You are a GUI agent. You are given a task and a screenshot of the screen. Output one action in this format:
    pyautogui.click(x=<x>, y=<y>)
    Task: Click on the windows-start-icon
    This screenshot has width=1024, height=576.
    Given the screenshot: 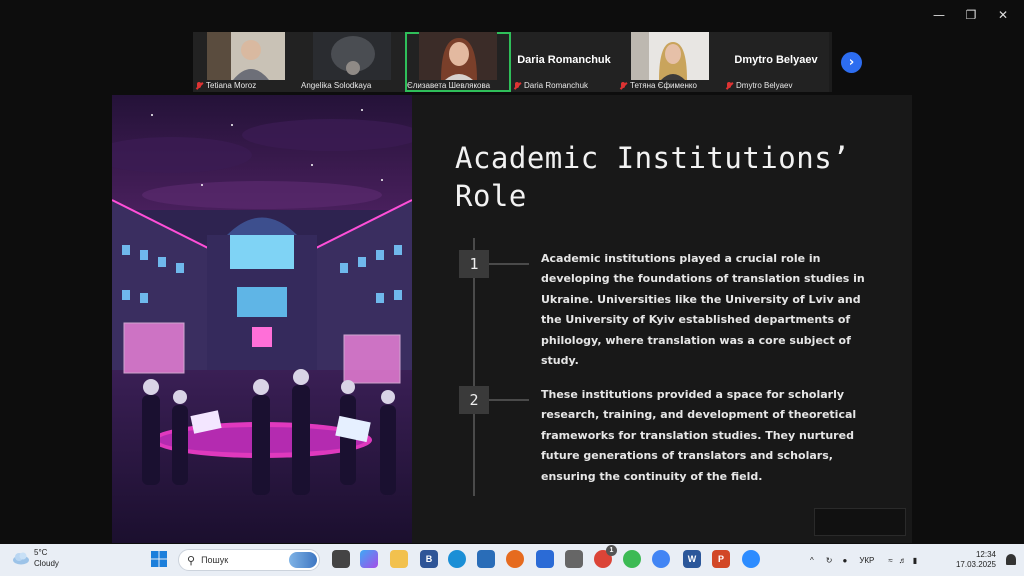 What is the action you would take?
    pyautogui.click(x=159, y=559)
    